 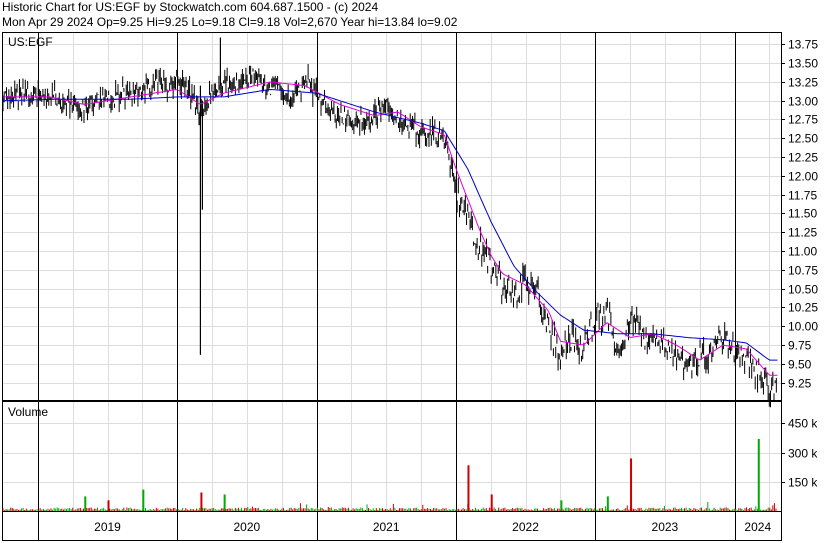 I want to click on volume-tick-label: 450 k, so click(x=803, y=424).